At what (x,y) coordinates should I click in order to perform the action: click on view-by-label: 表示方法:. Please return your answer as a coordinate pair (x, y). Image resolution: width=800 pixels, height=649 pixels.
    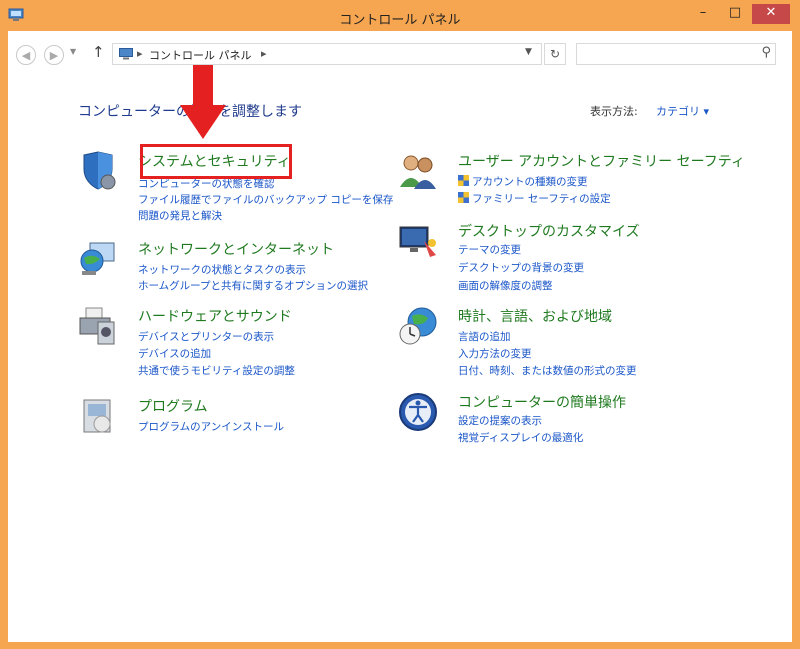
    Looking at the image, I should click on (614, 111).